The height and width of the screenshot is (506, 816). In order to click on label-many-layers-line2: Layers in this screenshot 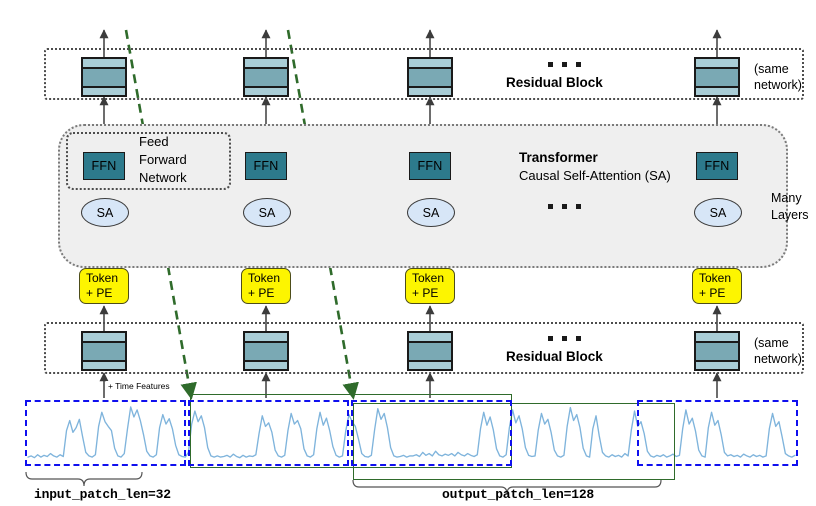, I will do `click(790, 215)`.